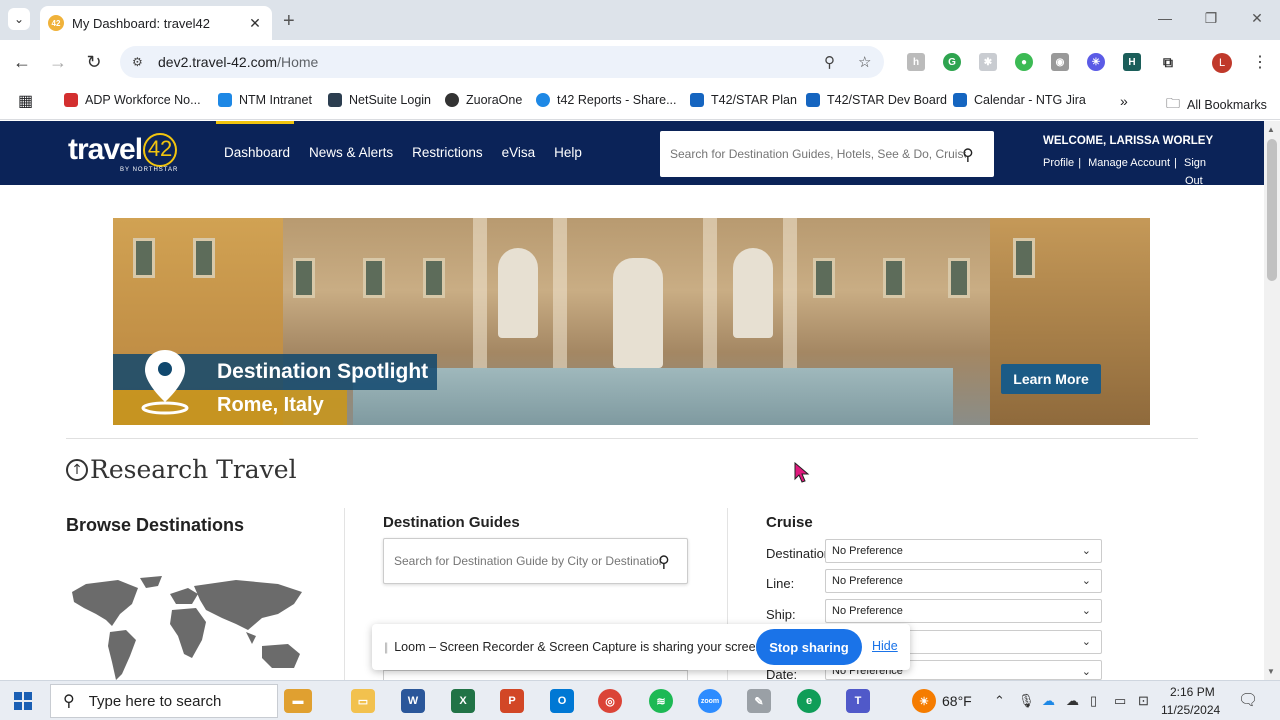  Describe the element at coordinates (1048, 701) in the screenshot. I see `onedrive-icon: ☁` at that location.